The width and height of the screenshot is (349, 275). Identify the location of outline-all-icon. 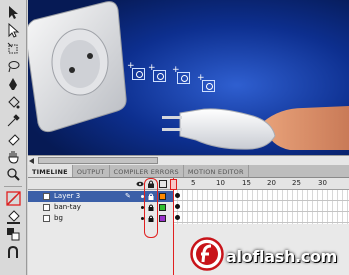
(163, 184).